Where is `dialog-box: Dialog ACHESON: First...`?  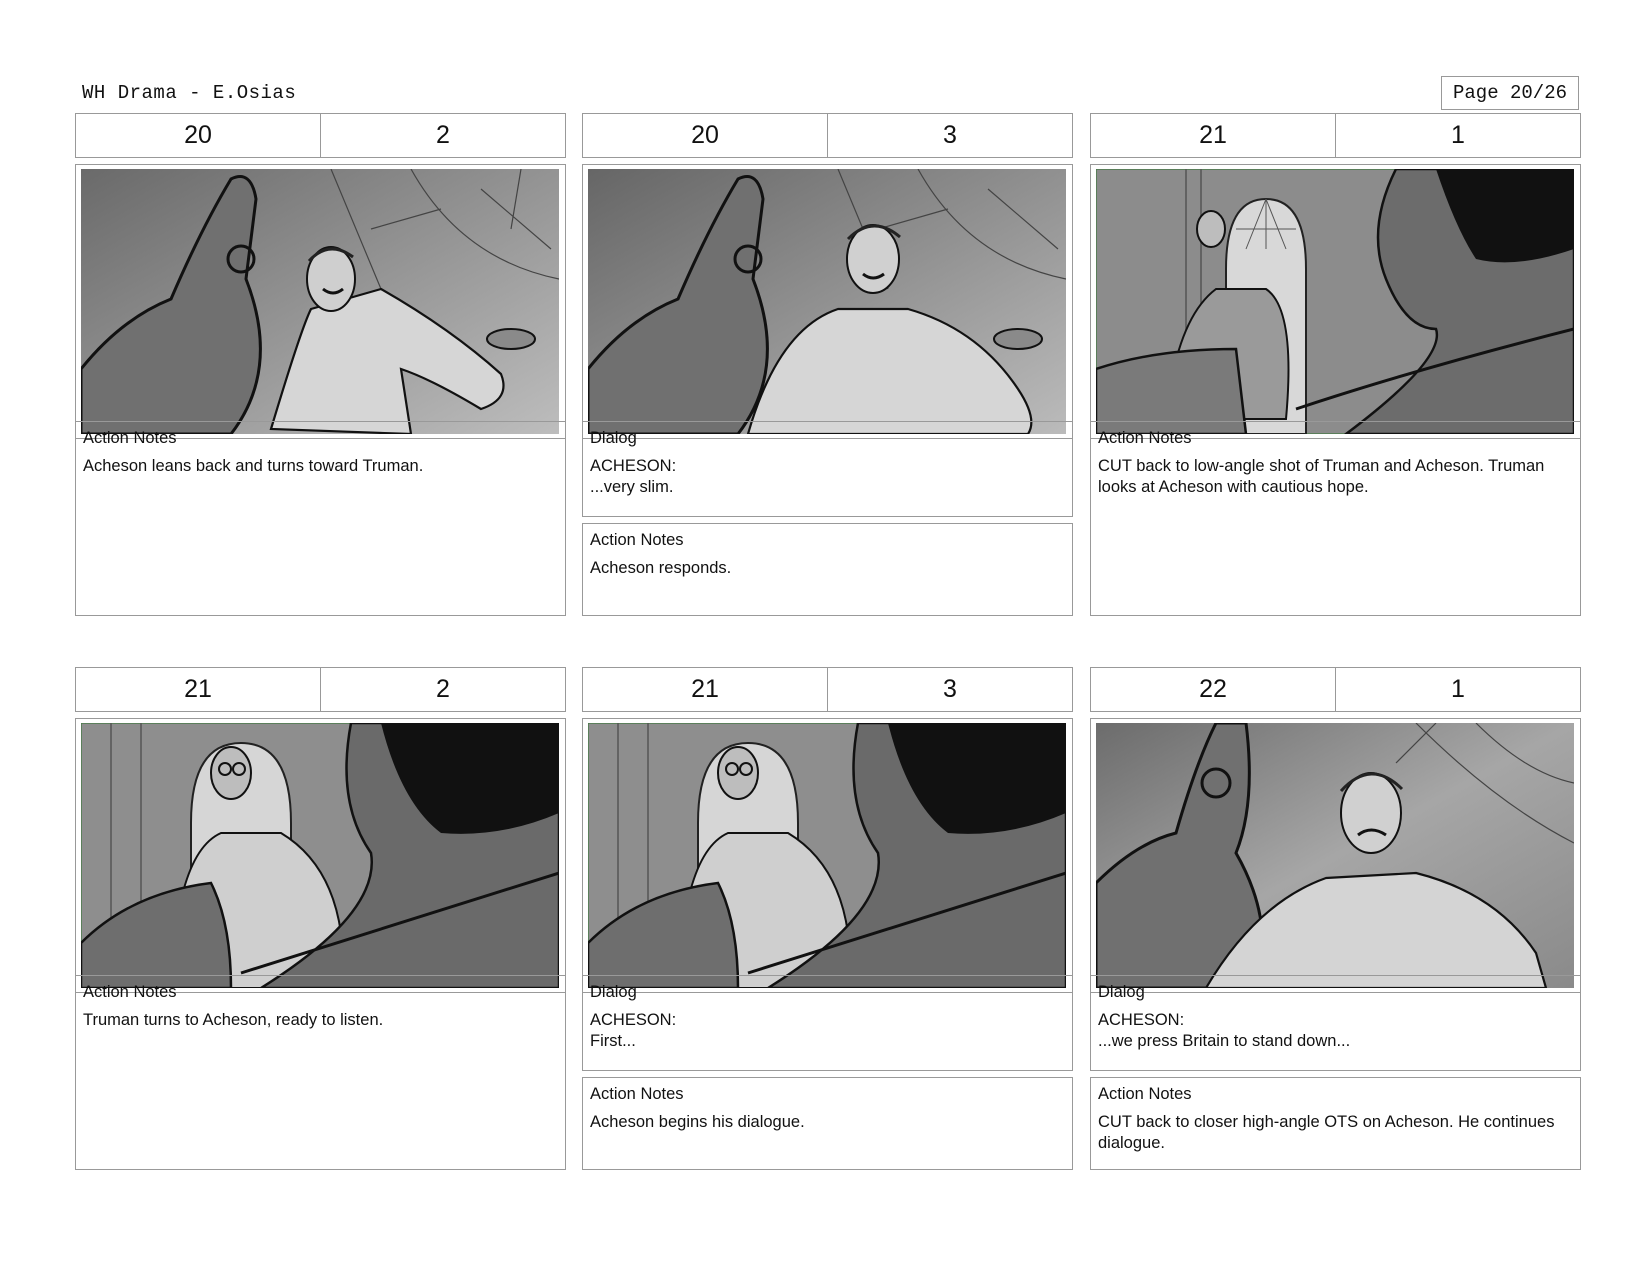
dialog-box: Dialog ACHESON: First... is located at coordinates (827, 1023).